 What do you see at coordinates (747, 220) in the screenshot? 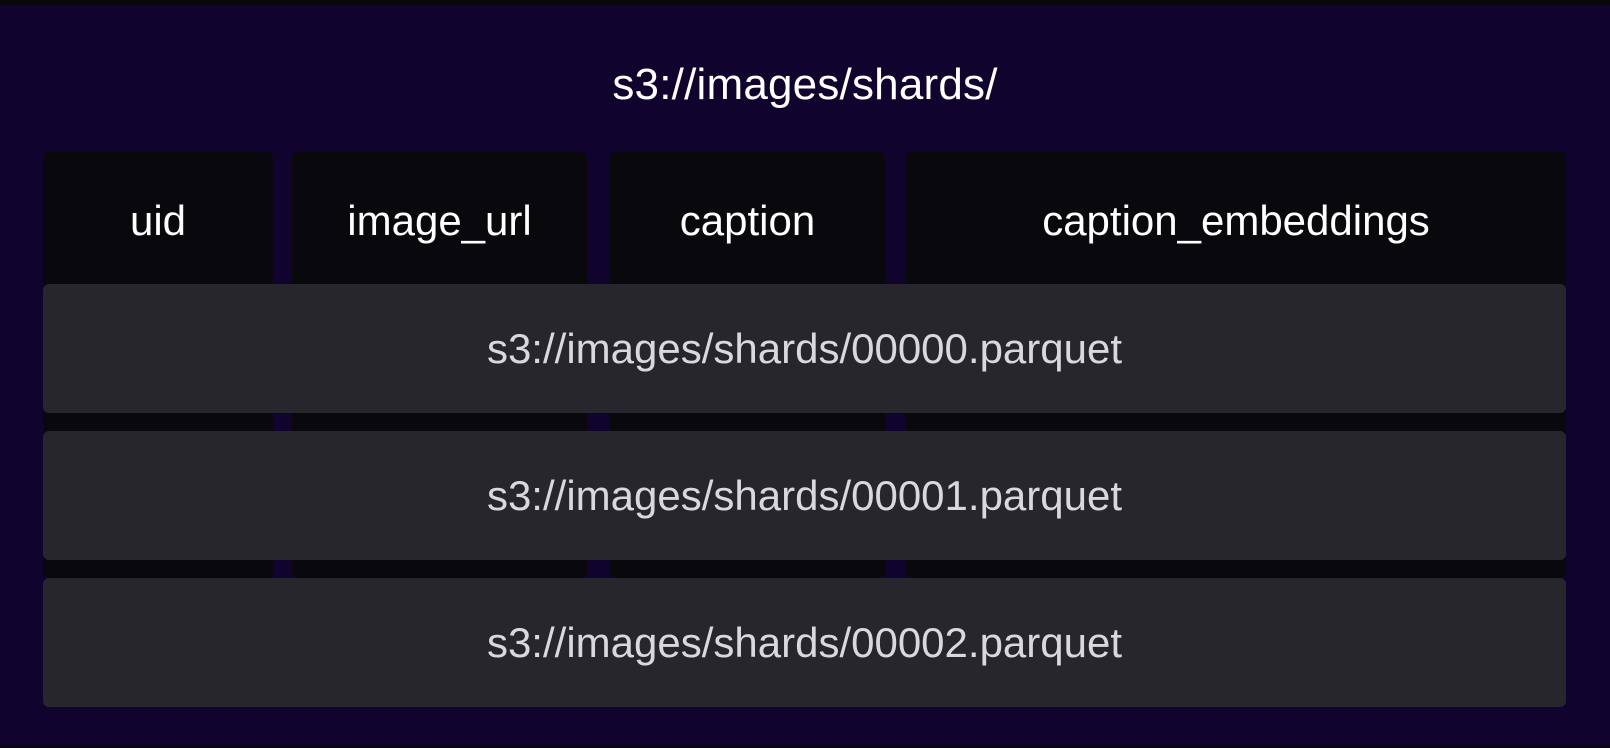
I see `column-label: caption` at bounding box center [747, 220].